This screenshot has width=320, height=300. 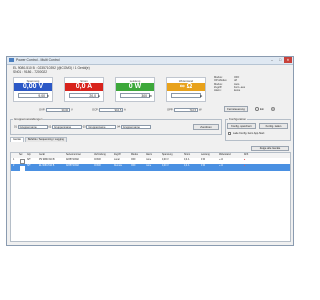 What do you see at coordinates (280, 60) in the screenshot?
I see `maximize-button: □` at bounding box center [280, 60].